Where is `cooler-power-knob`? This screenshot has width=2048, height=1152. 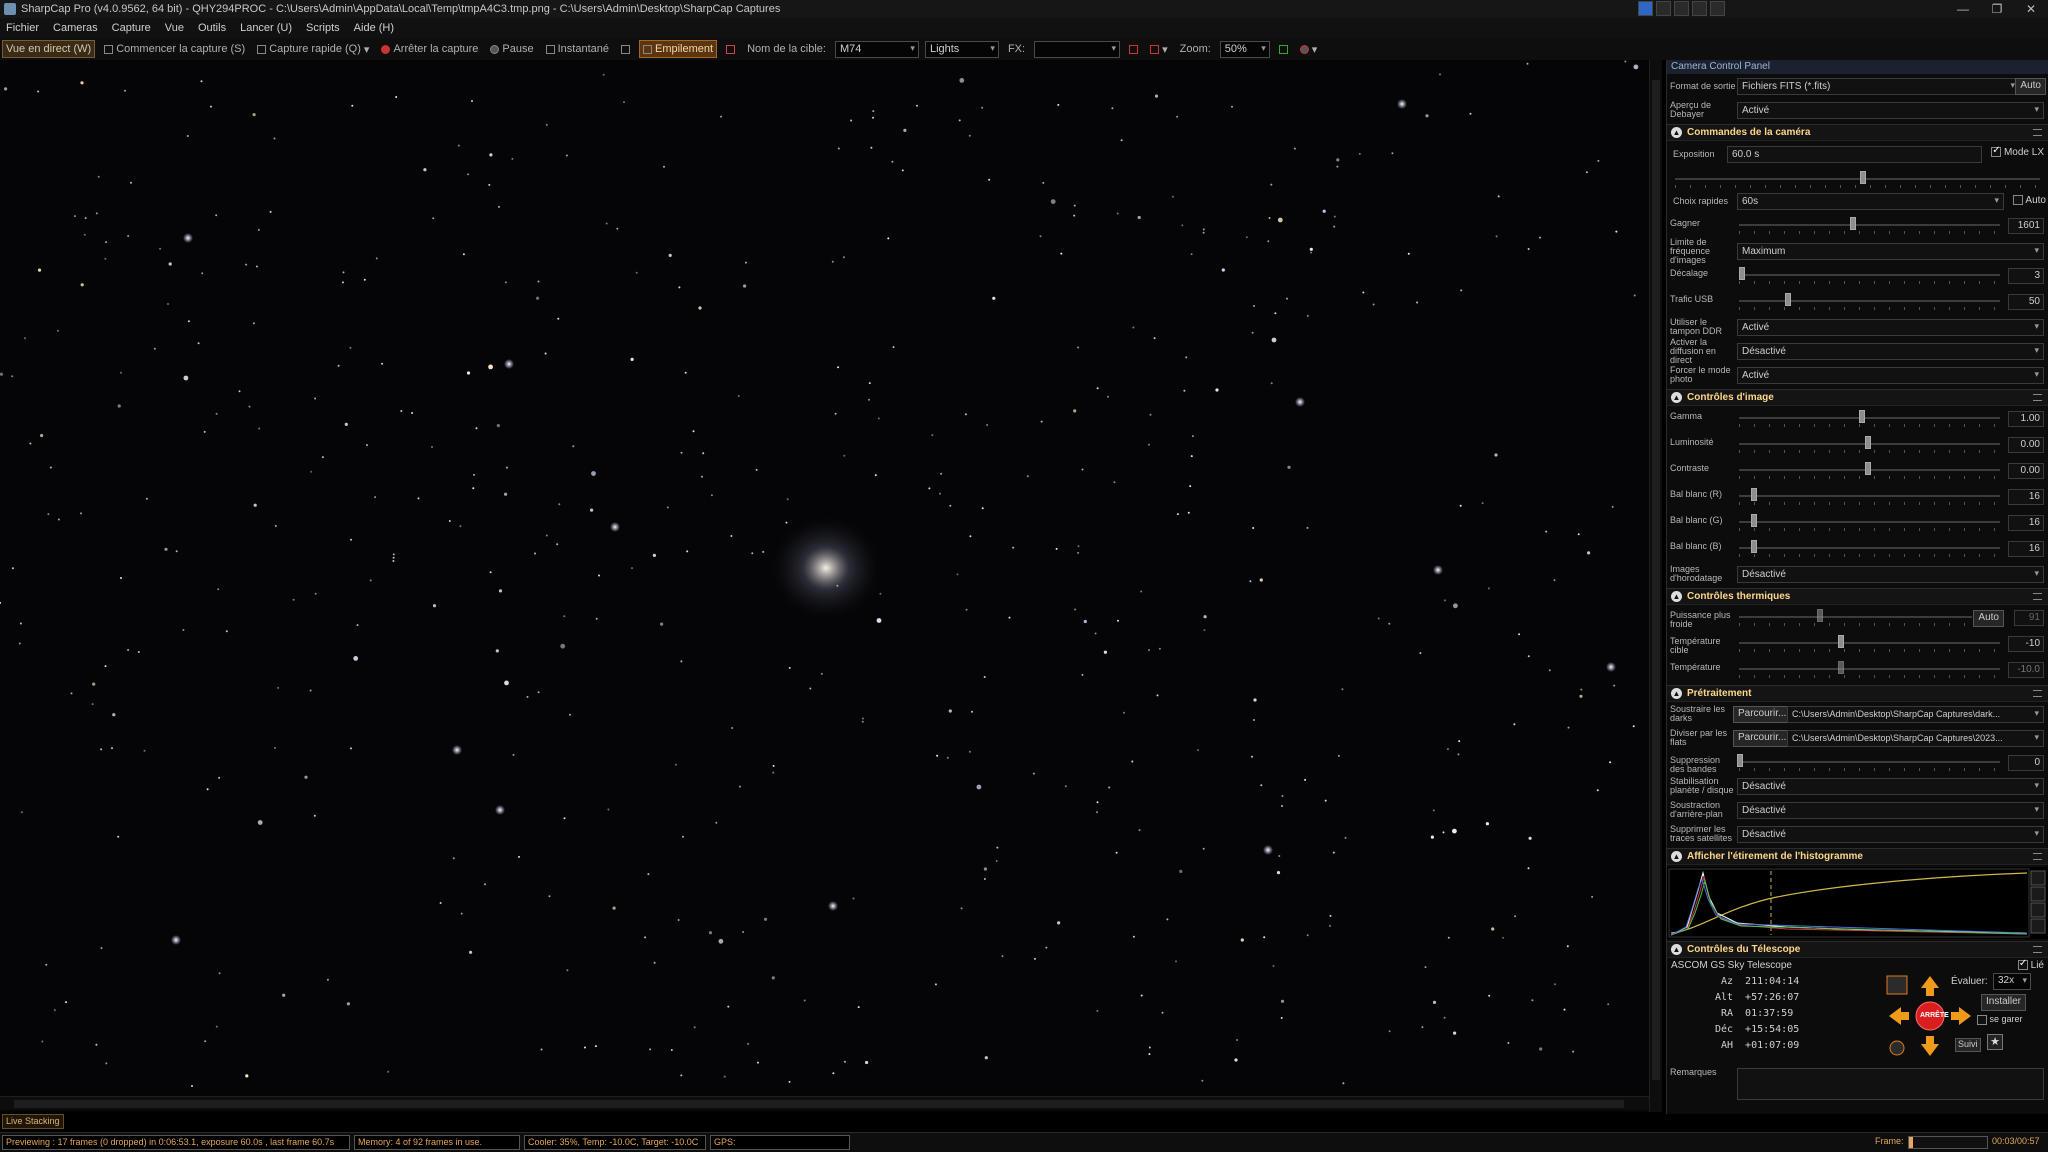
cooler-power-knob is located at coordinates (1820, 615).